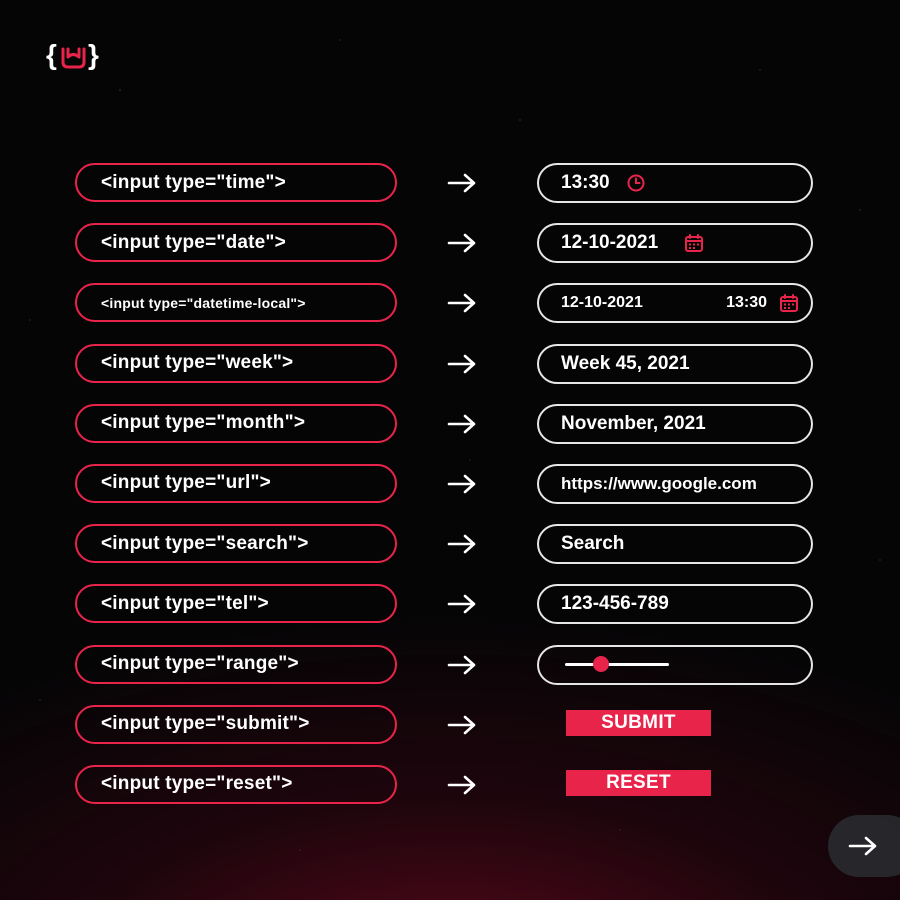 The image size is (900, 900). I want to click on code-label-time: <input type="time">, so click(236, 182).